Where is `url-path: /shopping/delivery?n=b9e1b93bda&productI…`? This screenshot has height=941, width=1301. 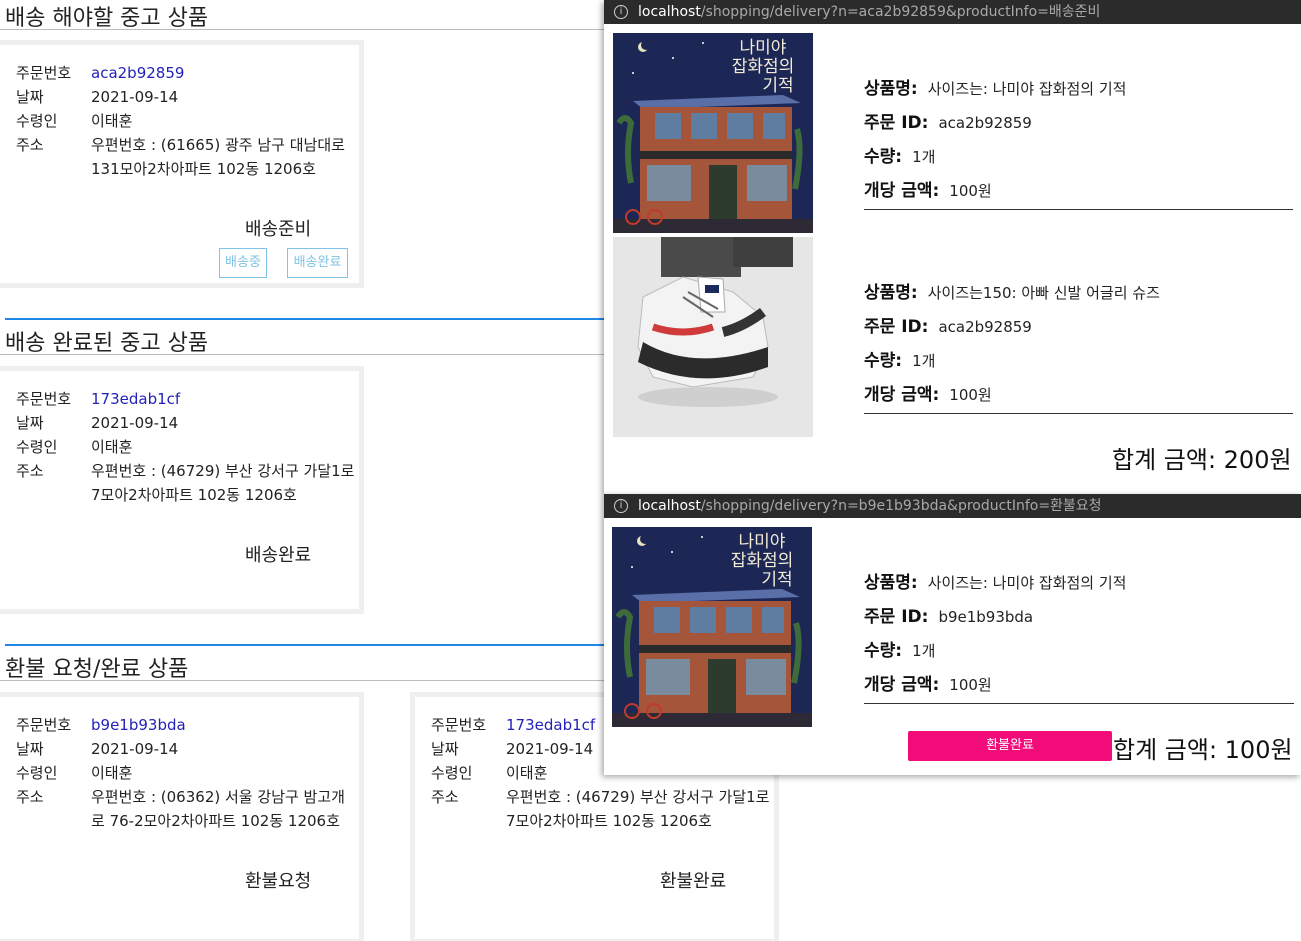
url-path: /shopping/delivery?n=b9e1b93bda&productI… is located at coordinates (901, 506).